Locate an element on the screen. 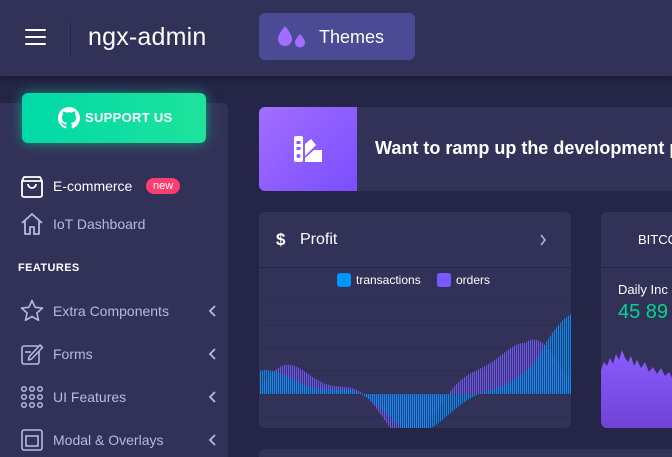 This screenshot has height=457, width=672. sidebar-item-iot-dashboard: IoT Dashboard is located at coordinates (114, 224).